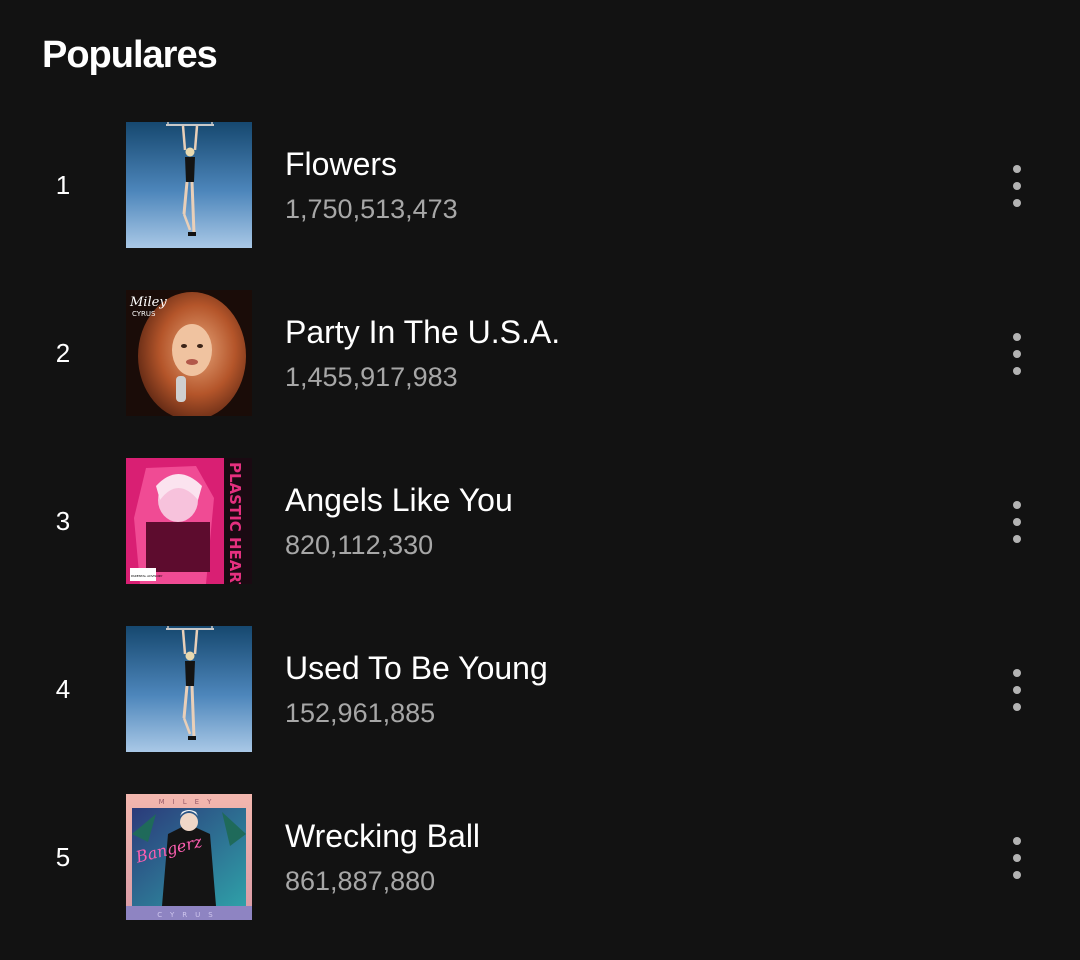  What do you see at coordinates (189, 353) in the screenshot?
I see `album-cover: Miley CYRUS` at bounding box center [189, 353].